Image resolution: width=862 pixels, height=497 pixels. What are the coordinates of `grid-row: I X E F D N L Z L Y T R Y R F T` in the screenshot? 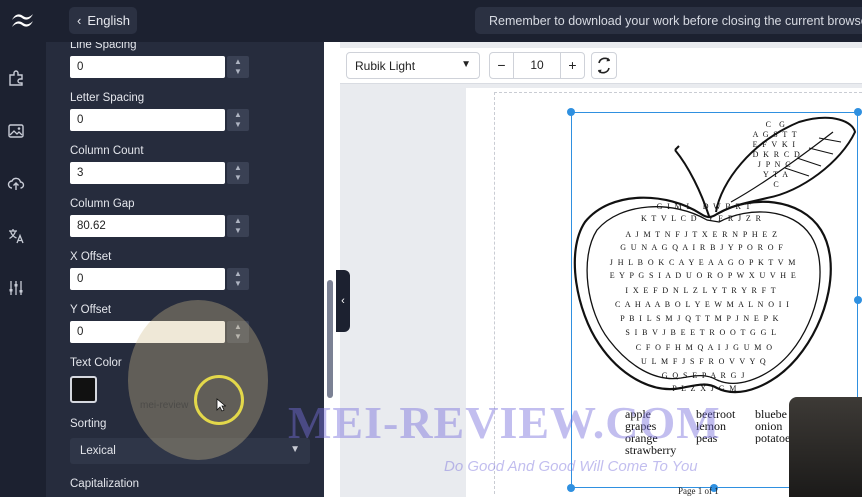 It's located at (701, 290).